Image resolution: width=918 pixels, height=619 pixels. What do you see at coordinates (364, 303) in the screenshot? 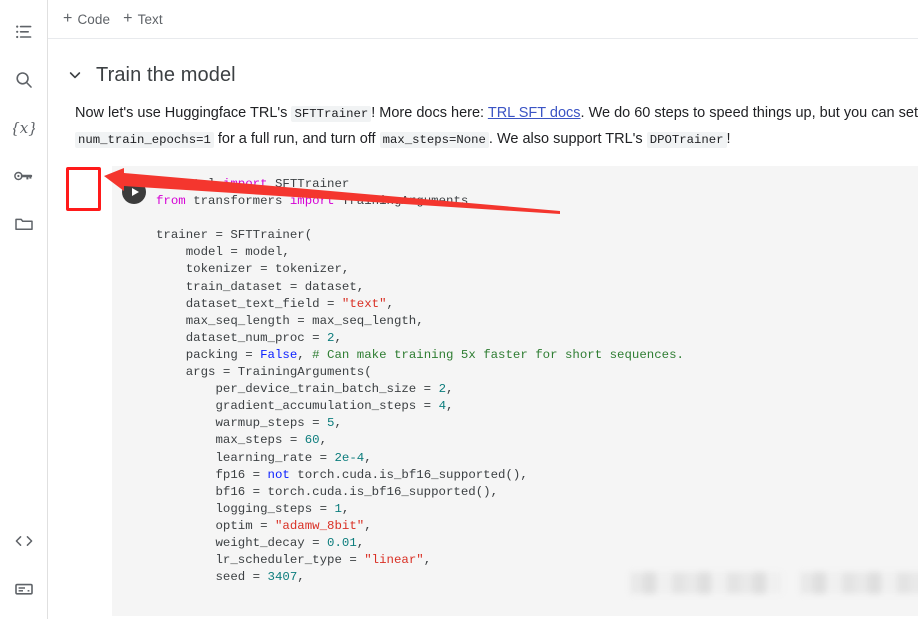
I see `code-token: "text"` at bounding box center [364, 303].